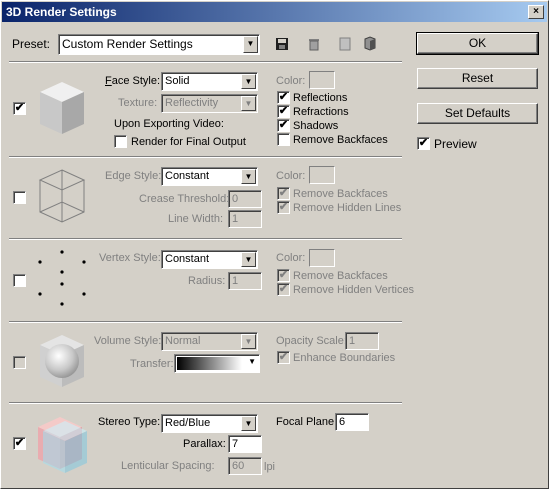 Image resolution: width=549 pixels, height=489 pixels. Describe the element at coordinates (207, 281) in the screenshot. I see `radius-label: Radius:` at that location.